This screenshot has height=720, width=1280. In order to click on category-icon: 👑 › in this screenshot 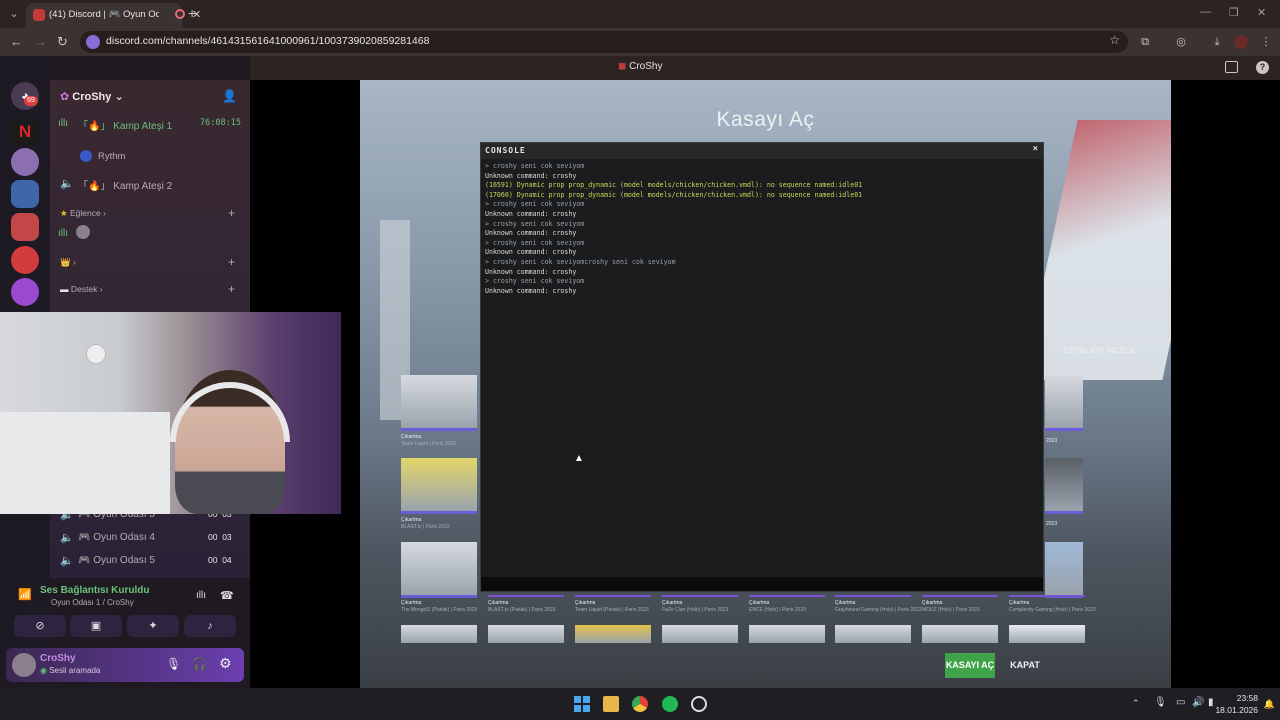, I will do `click(68, 262)`.